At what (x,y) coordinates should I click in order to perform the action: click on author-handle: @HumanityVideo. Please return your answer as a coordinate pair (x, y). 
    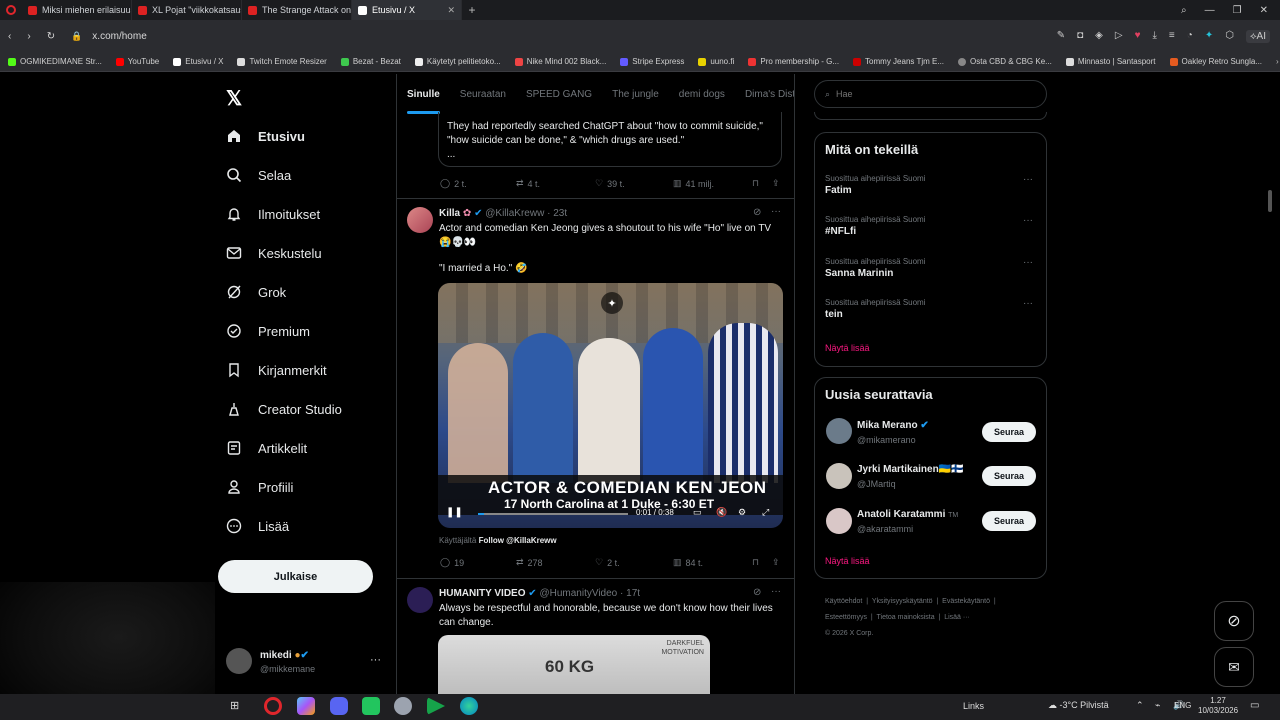
    Looking at the image, I should click on (578, 593).